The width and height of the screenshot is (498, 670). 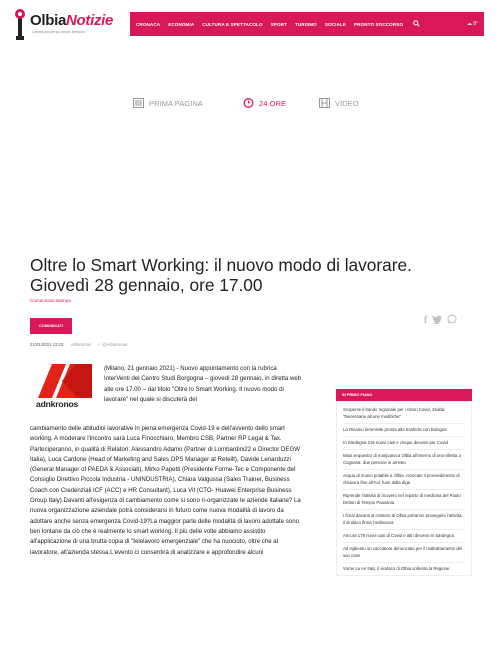 What do you see at coordinates (90, 20) in the screenshot?
I see `logo-notizie: Notizie` at bounding box center [90, 20].